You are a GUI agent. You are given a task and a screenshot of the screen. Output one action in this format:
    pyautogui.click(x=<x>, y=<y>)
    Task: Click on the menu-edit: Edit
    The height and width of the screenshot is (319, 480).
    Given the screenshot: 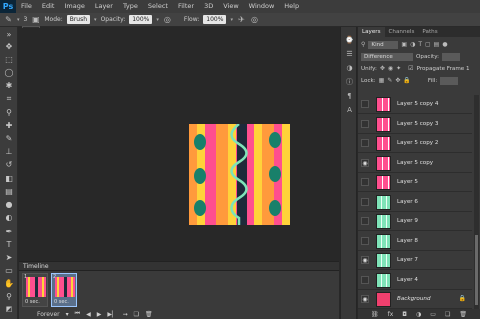 What is the action you would take?
    pyautogui.click(x=48, y=6)
    